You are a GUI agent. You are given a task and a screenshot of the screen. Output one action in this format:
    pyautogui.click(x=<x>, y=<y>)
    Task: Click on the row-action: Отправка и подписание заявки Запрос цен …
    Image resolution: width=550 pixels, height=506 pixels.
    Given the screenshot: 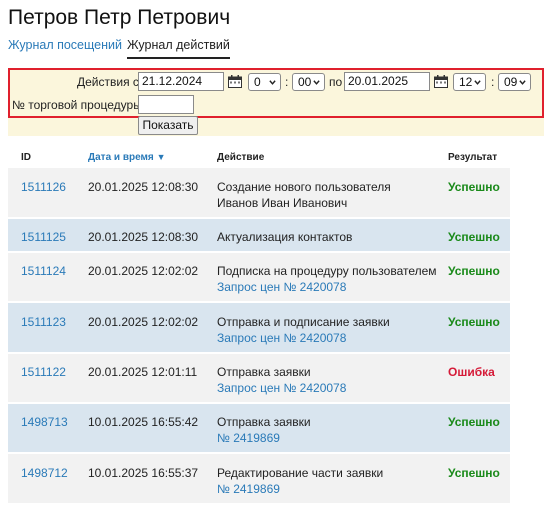 What is the action you would take?
    pyautogui.click(x=303, y=330)
    